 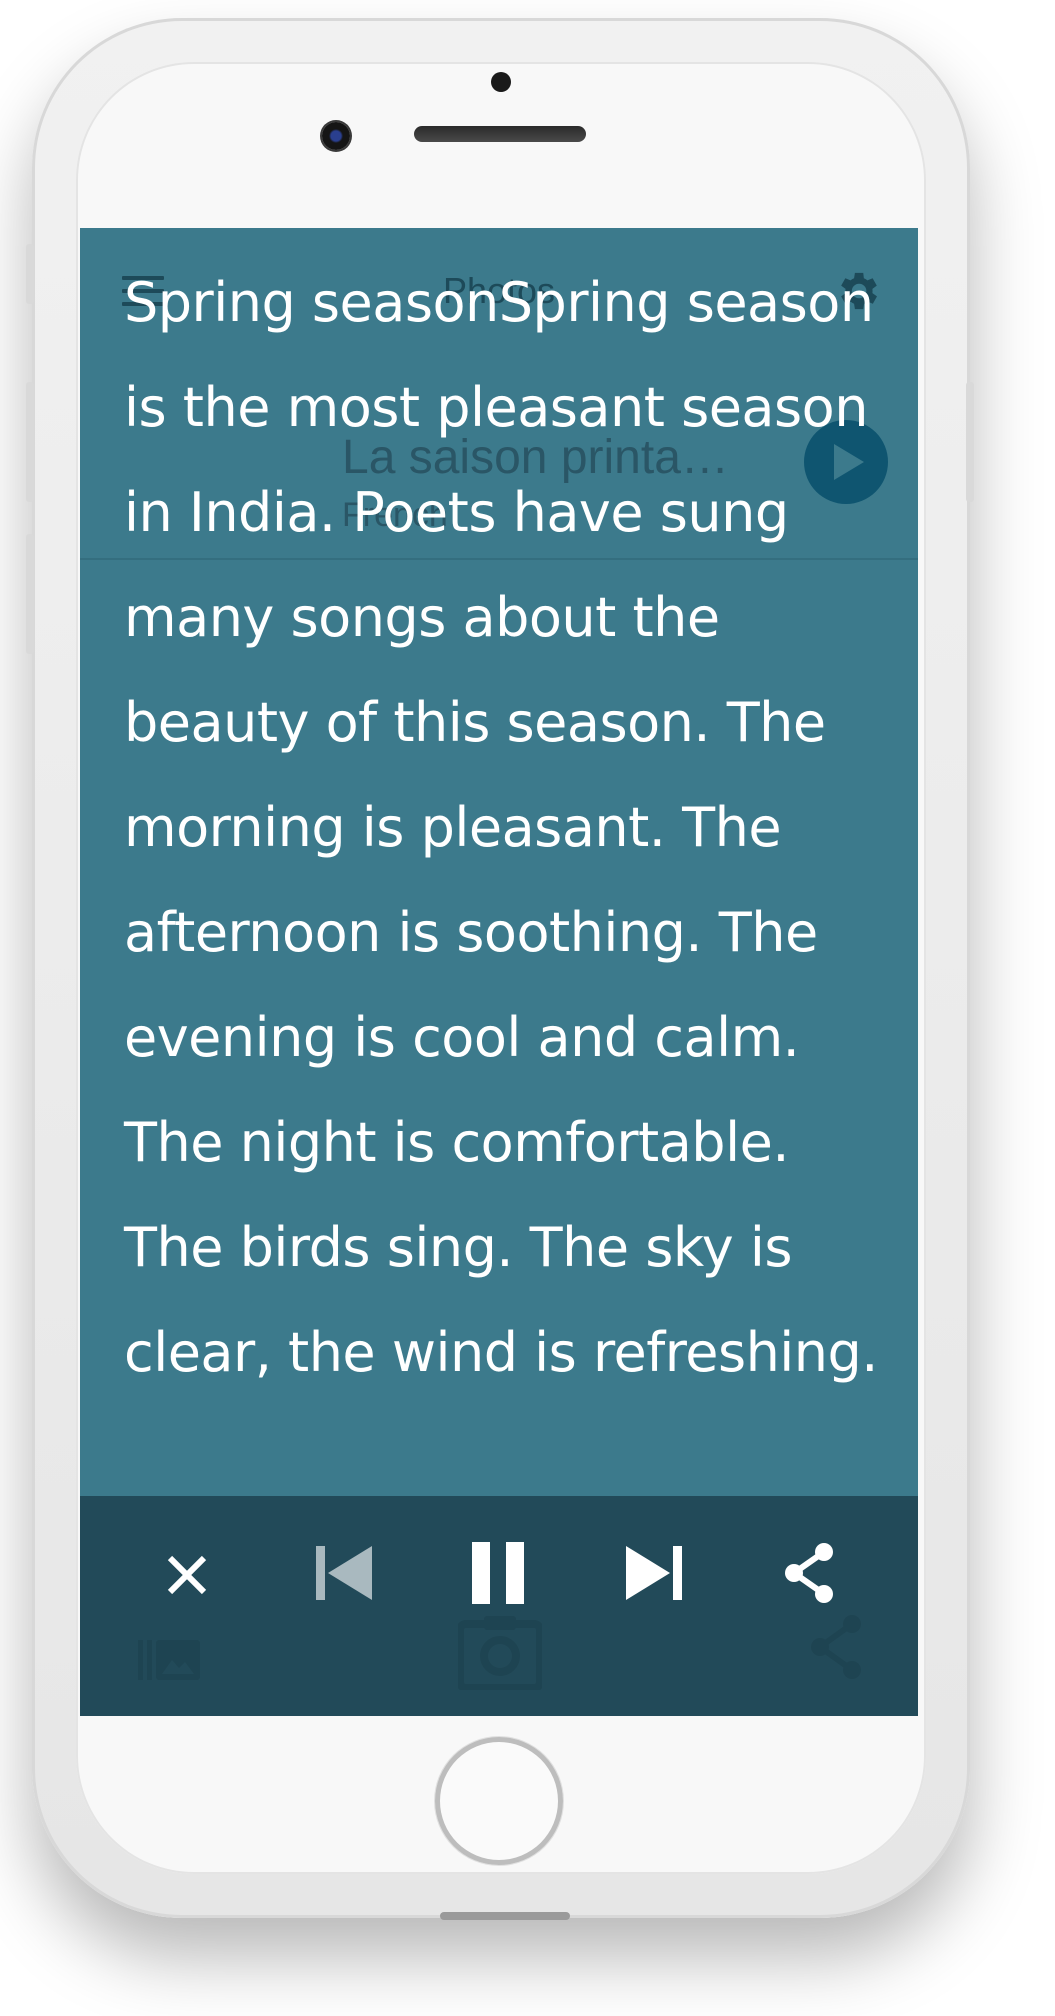 I want to click on mute-switch, so click(x=30, y=274).